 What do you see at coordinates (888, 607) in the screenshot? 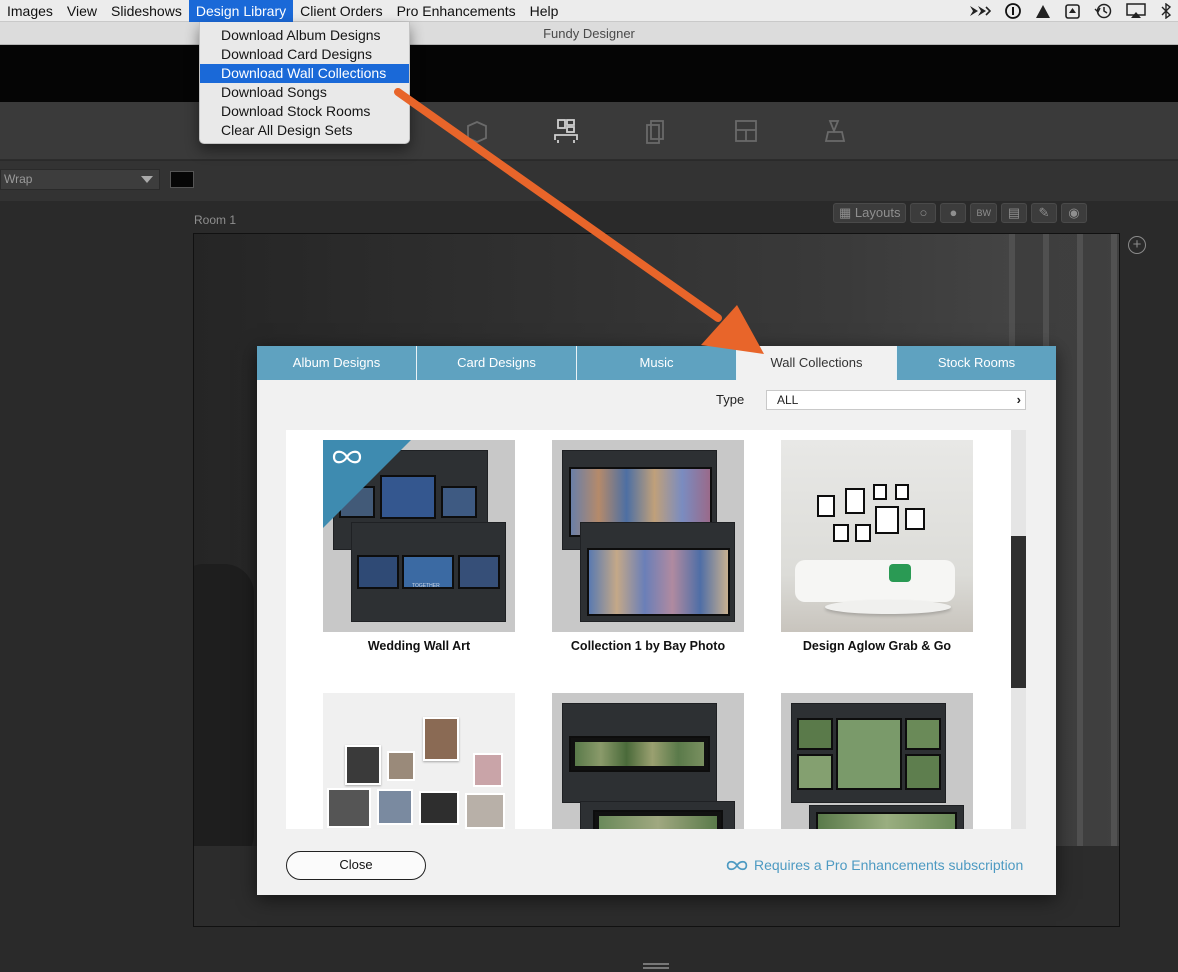
I see `coffee-table` at bounding box center [888, 607].